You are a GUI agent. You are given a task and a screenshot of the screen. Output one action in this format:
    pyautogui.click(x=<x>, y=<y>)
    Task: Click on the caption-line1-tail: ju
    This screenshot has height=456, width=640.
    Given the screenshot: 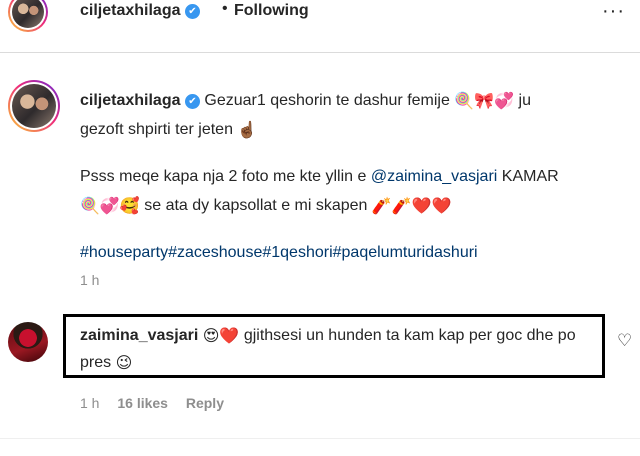 What is the action you would take?
    pyautogui.click(x=524, y=100)
    